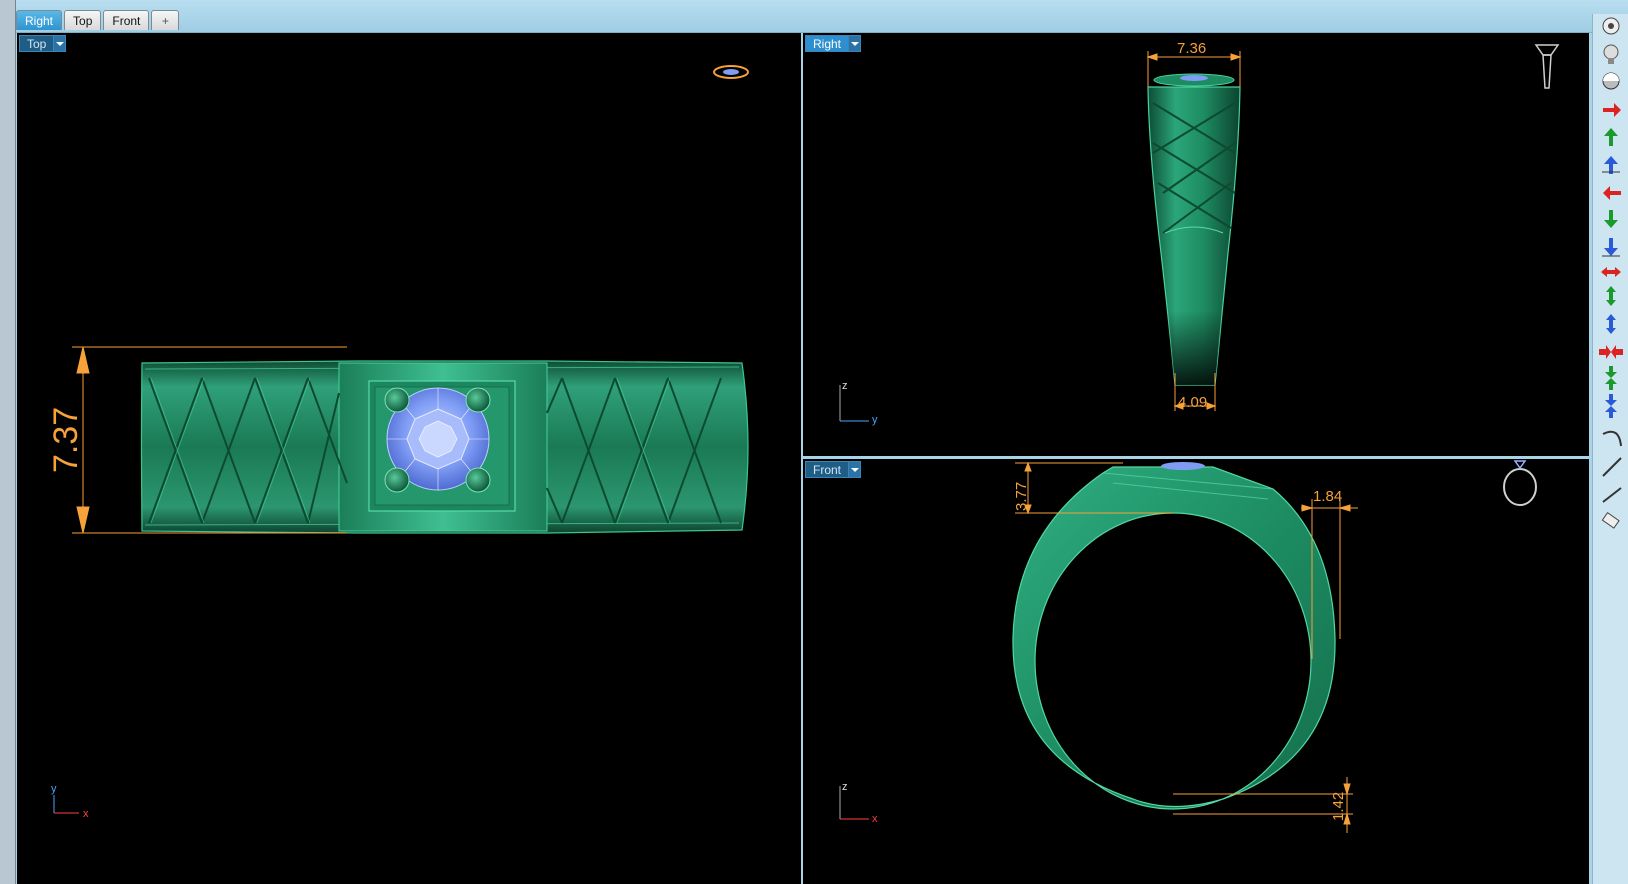 The height and width of the screenshot is (884, 1628). Describe the element at coordinates (814, 16) in the screenshot. I see `viewport-tab-bar: Right Top Front +` at that location.